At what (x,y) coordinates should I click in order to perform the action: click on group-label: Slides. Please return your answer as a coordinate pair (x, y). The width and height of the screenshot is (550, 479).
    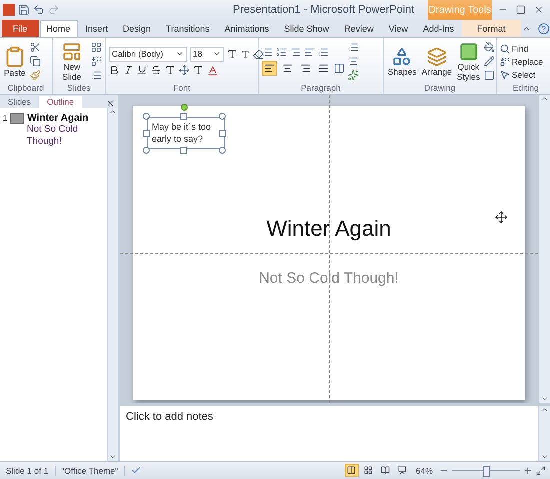
    Looking at the image, I should click on (79, 88).